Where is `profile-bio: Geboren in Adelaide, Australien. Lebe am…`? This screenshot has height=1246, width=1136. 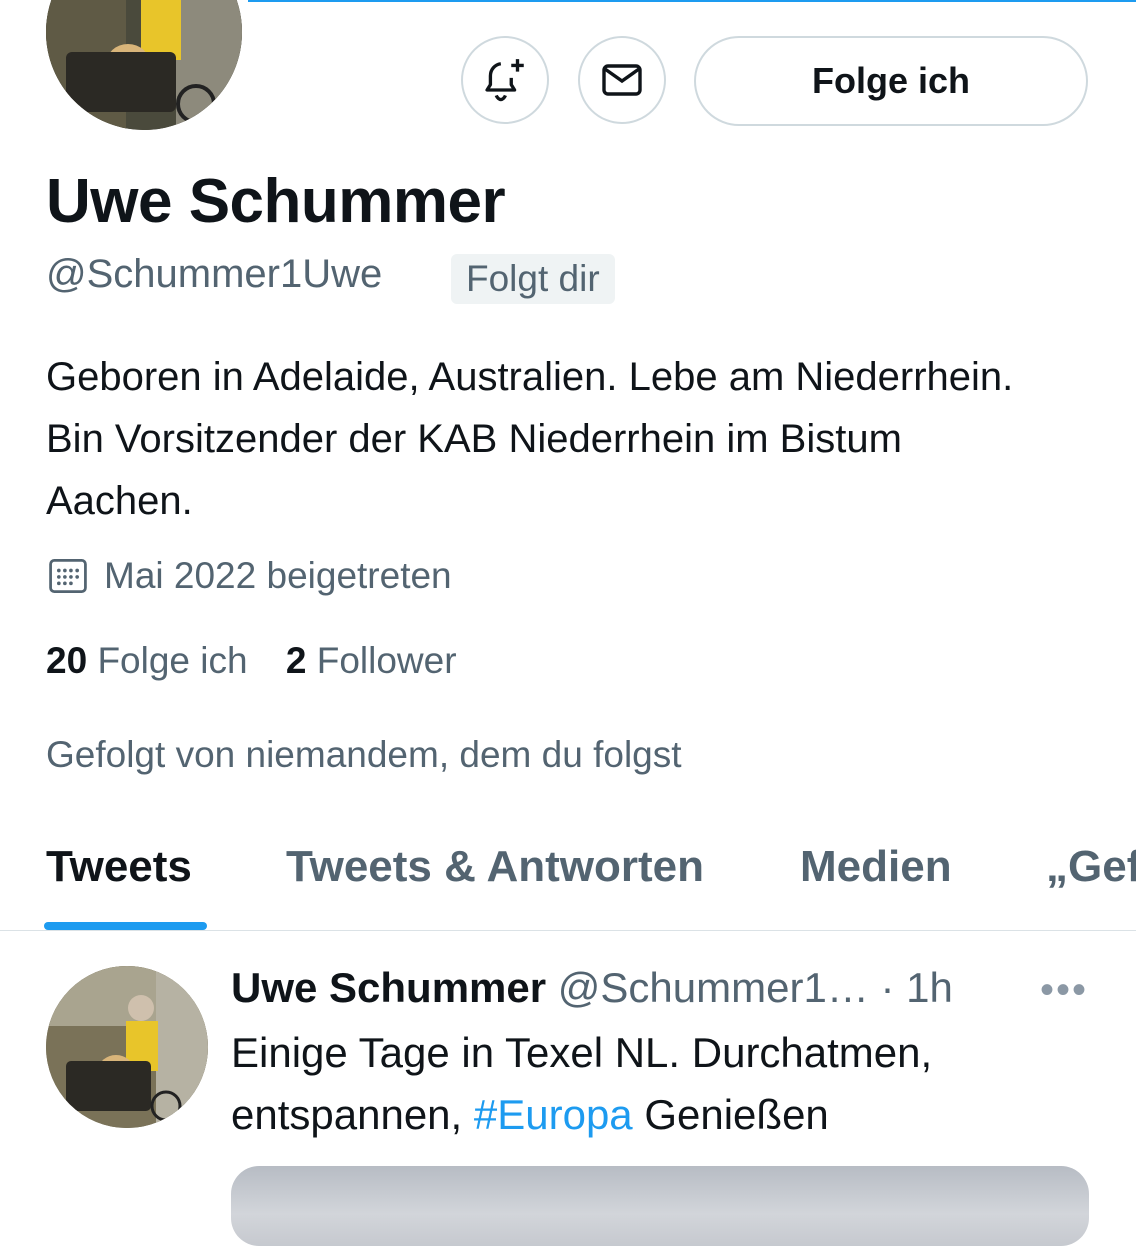
profile-bio: Geboren in Adelaide, Australien. Lebe am… is located at coordinates (530, 439).